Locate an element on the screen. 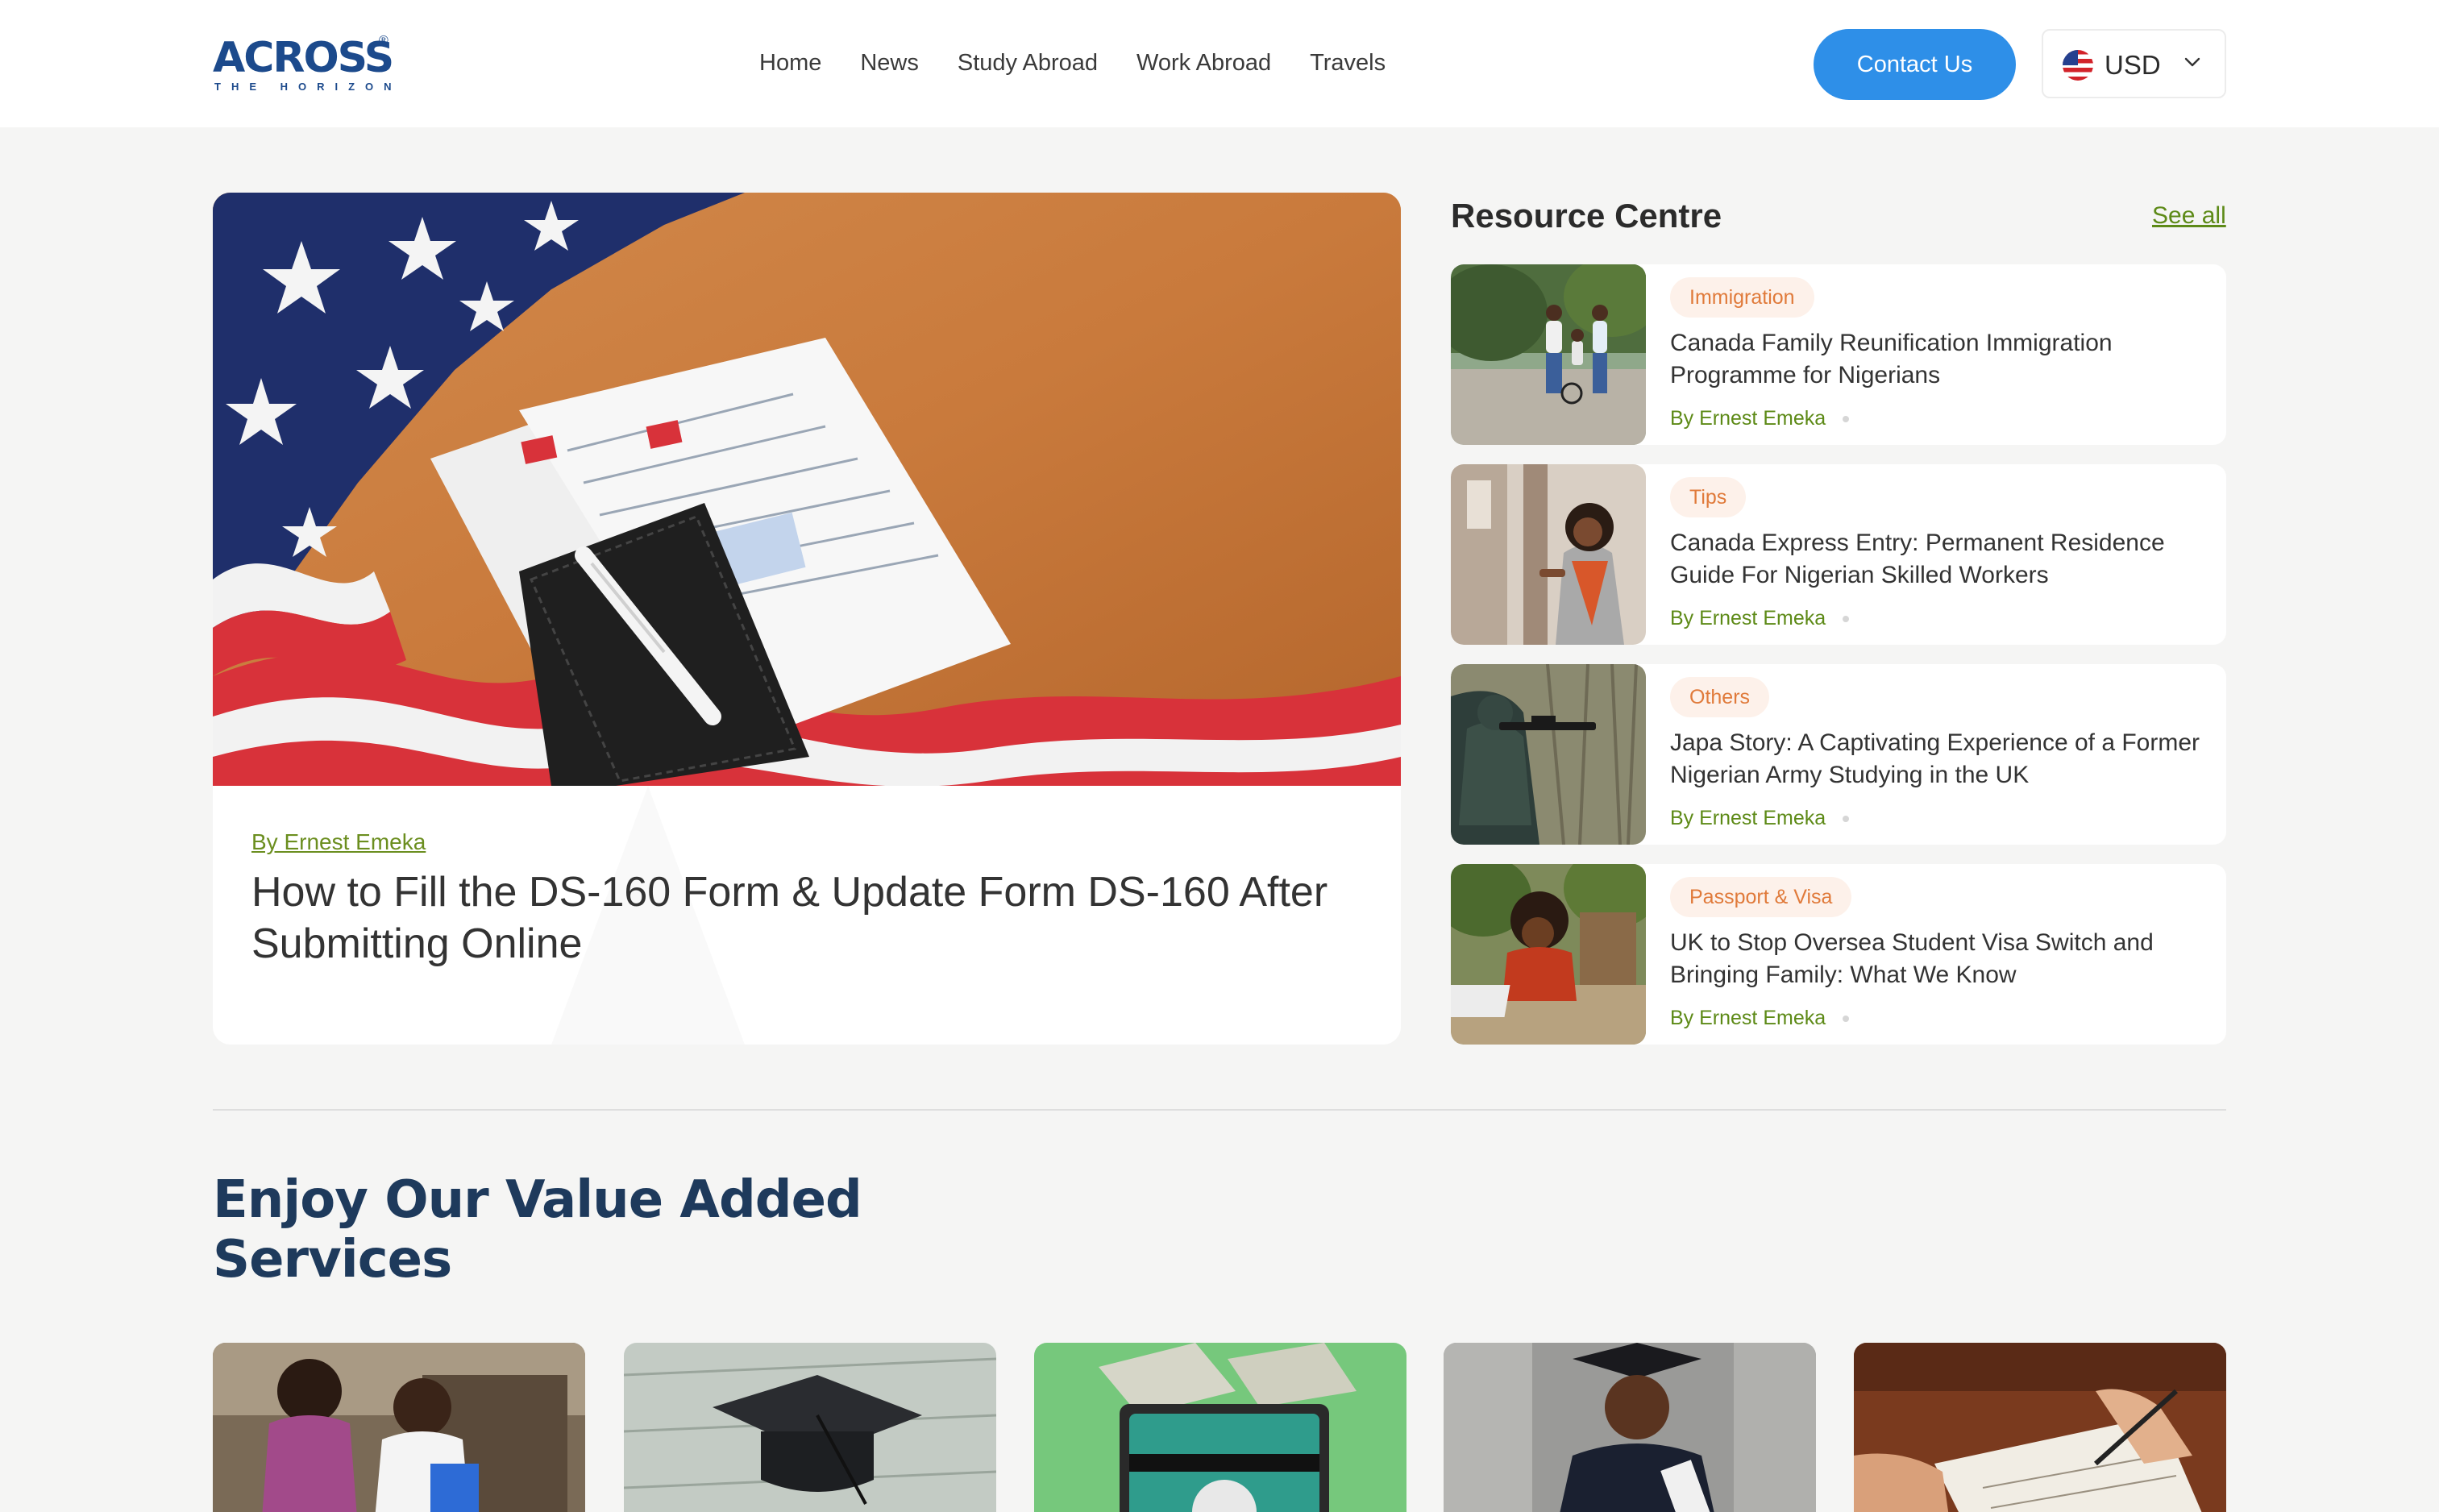  service-image-students is located at coordinates (399, 1427).